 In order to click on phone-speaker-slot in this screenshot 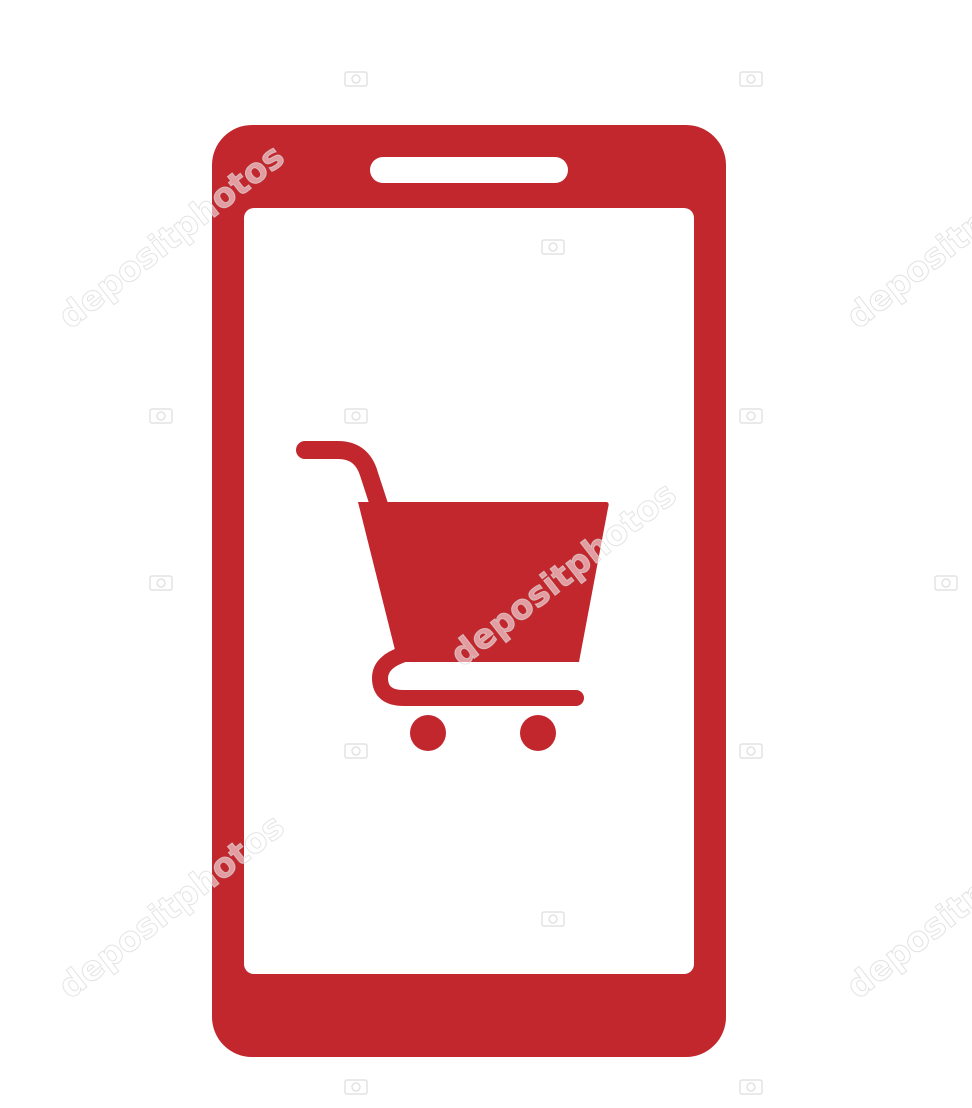, I will do `click(469, 170)`.